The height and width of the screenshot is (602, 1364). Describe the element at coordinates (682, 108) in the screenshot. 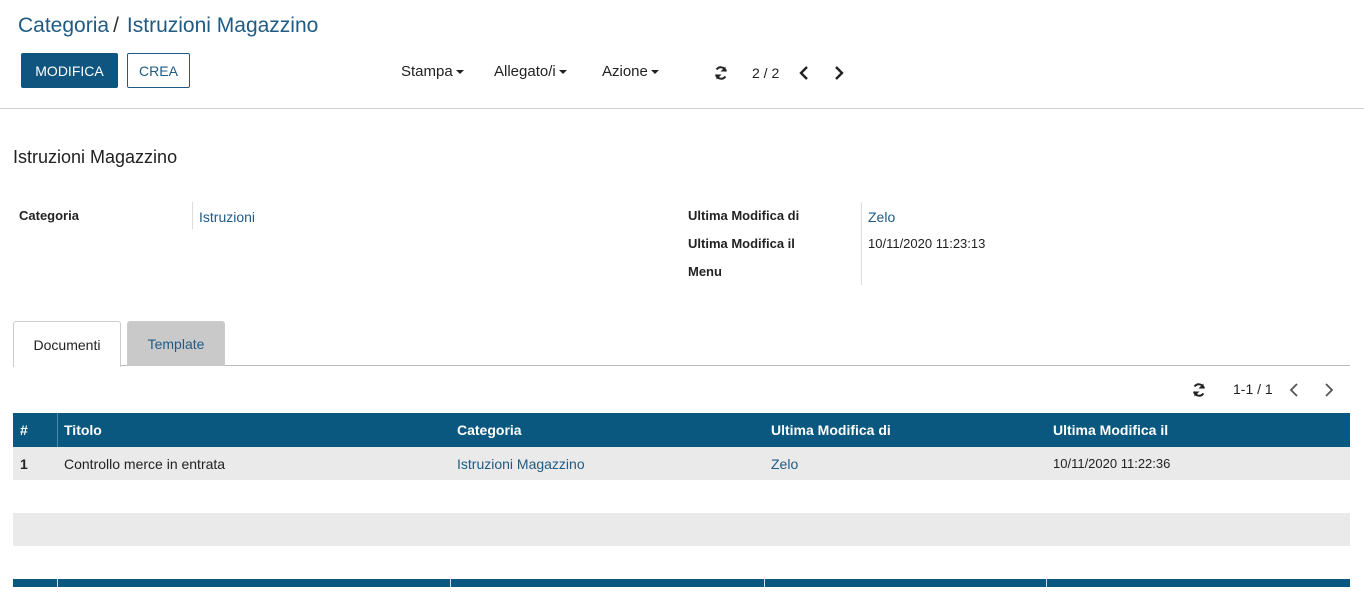

I see `header-divider` at that location.